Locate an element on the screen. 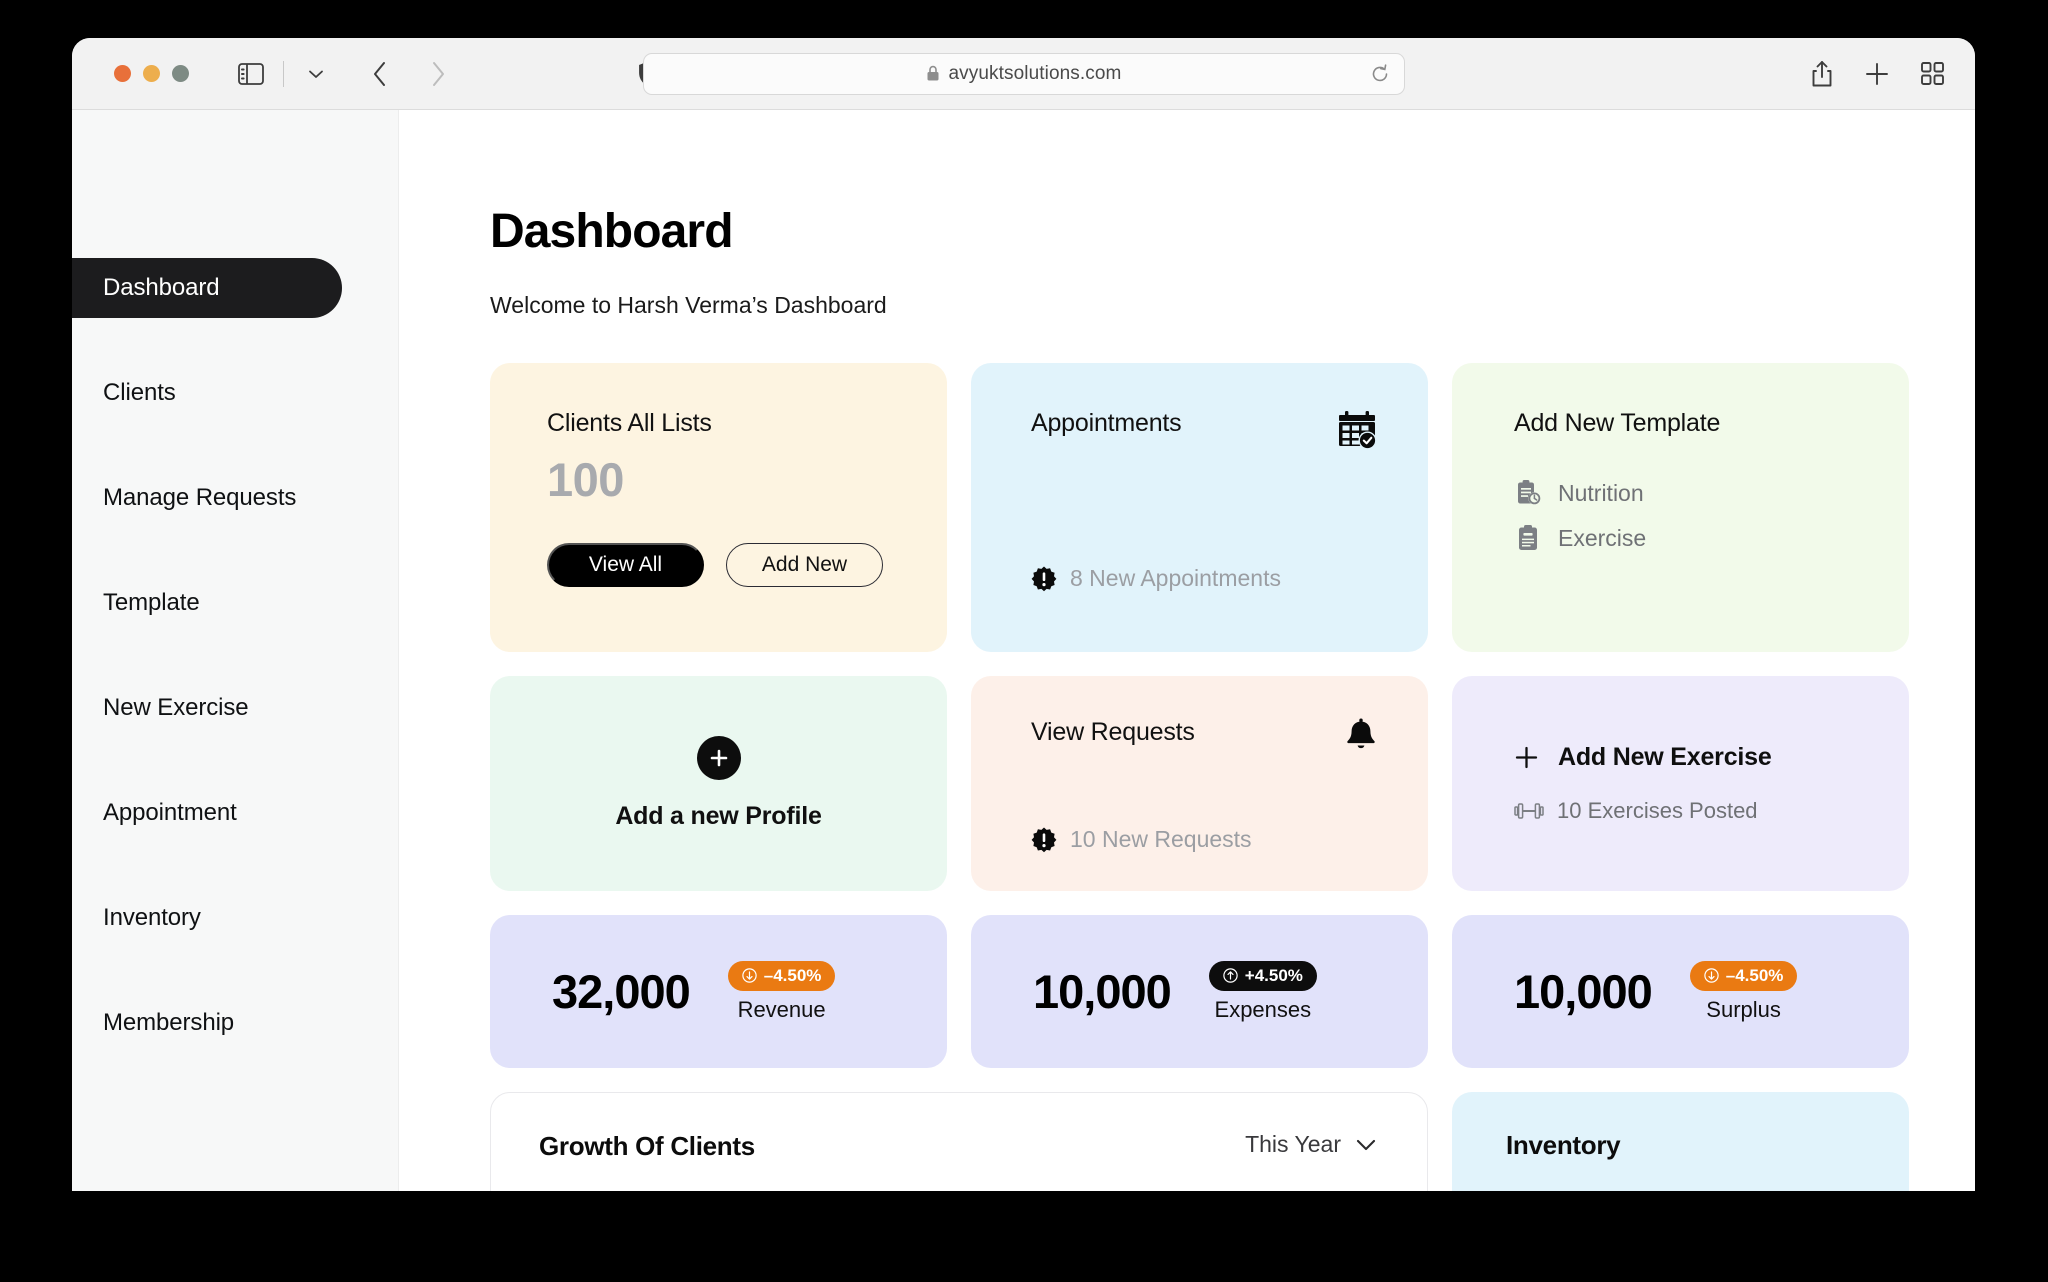  card-title: Appointments is located at coordinates (1106, 423).